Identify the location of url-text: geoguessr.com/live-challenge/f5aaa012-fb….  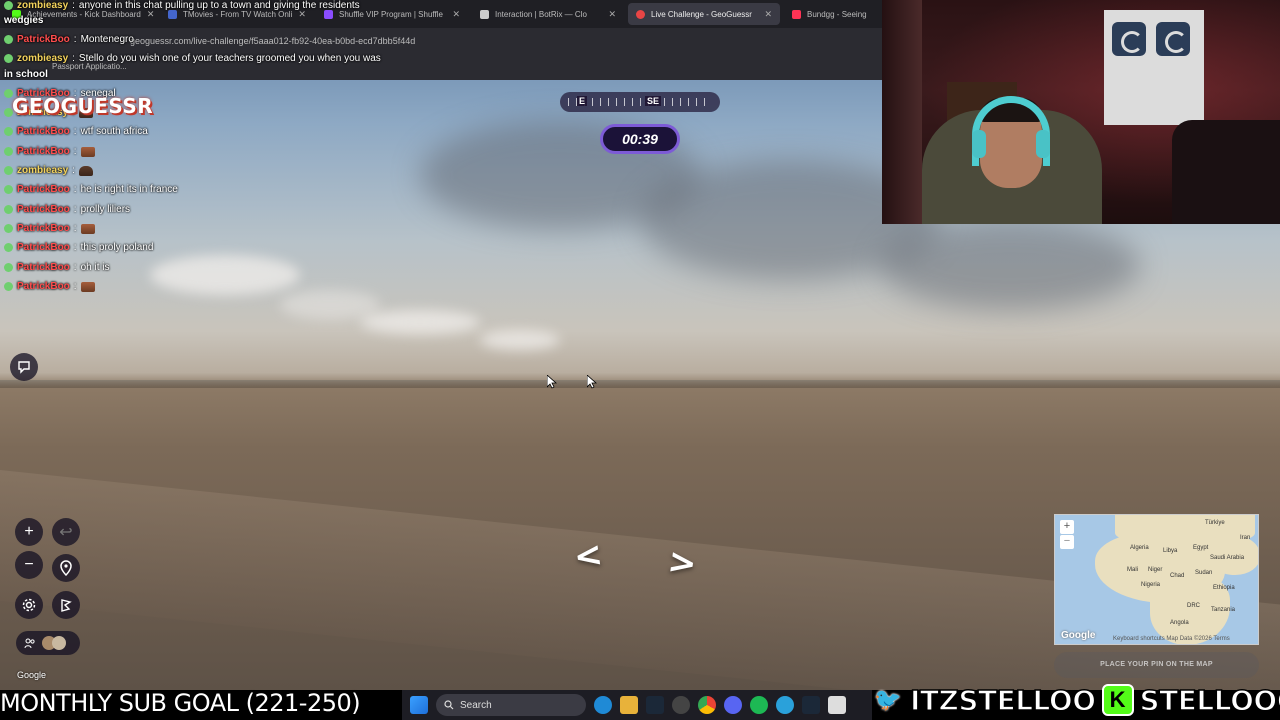
(272, 41).